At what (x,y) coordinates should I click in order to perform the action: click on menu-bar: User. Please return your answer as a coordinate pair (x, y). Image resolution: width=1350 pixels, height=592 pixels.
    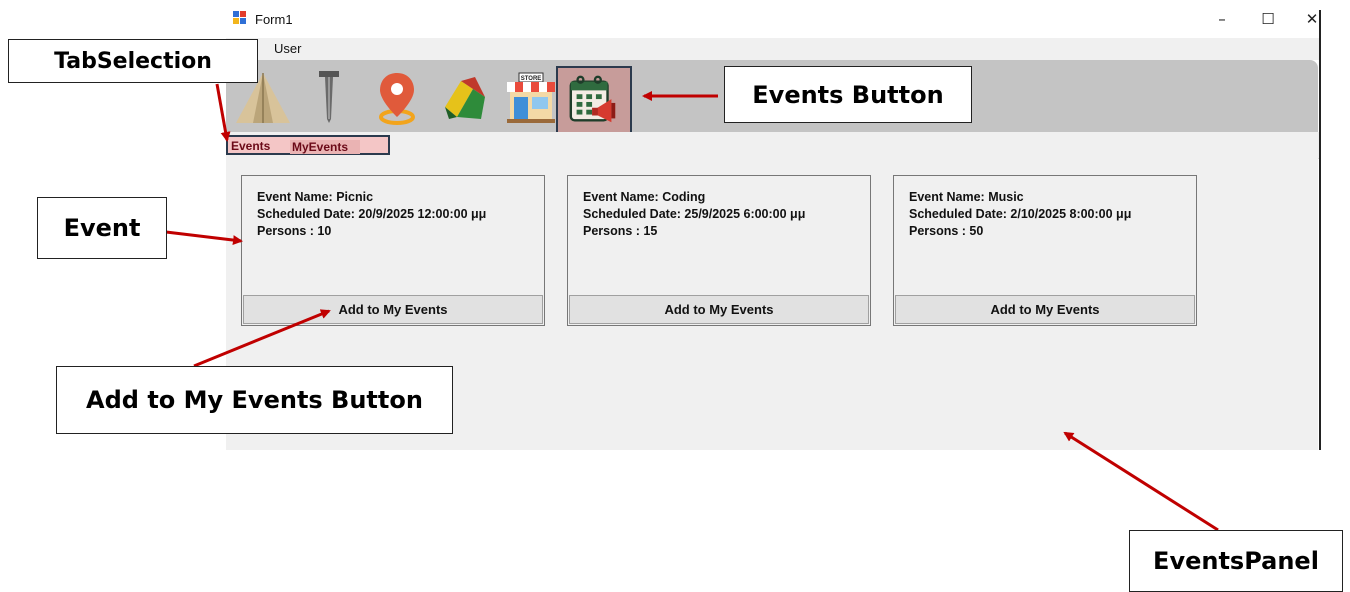
    Looking at the image, I should click on (773, 49).